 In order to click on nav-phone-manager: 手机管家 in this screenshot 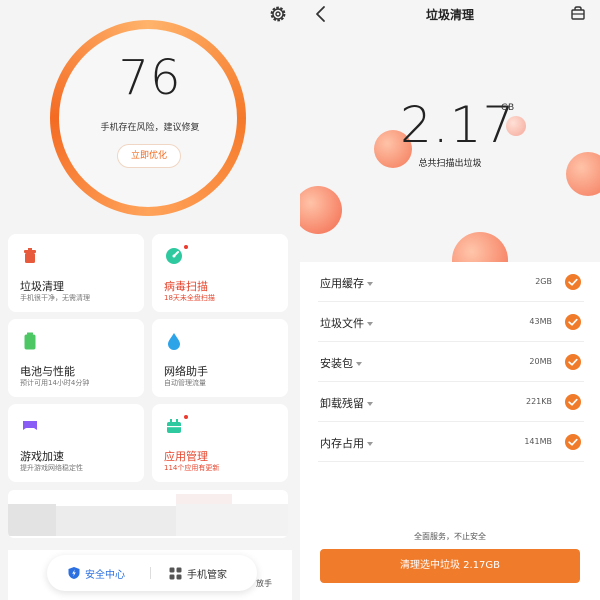, I will do `click(198, 573)`.